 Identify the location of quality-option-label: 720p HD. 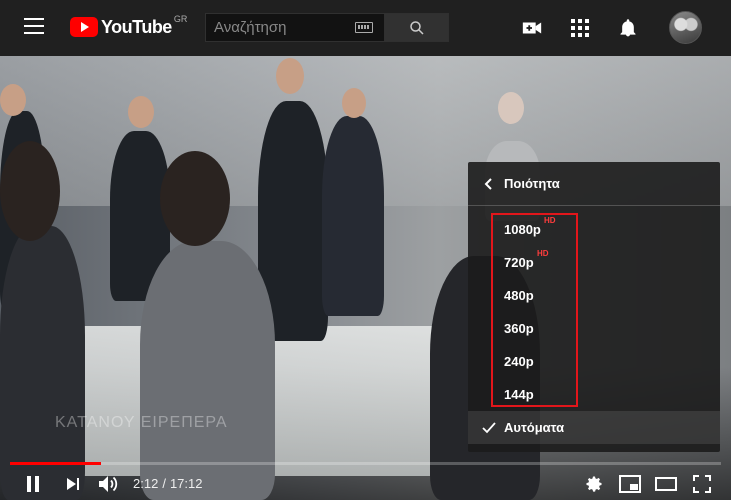
(526, 259).